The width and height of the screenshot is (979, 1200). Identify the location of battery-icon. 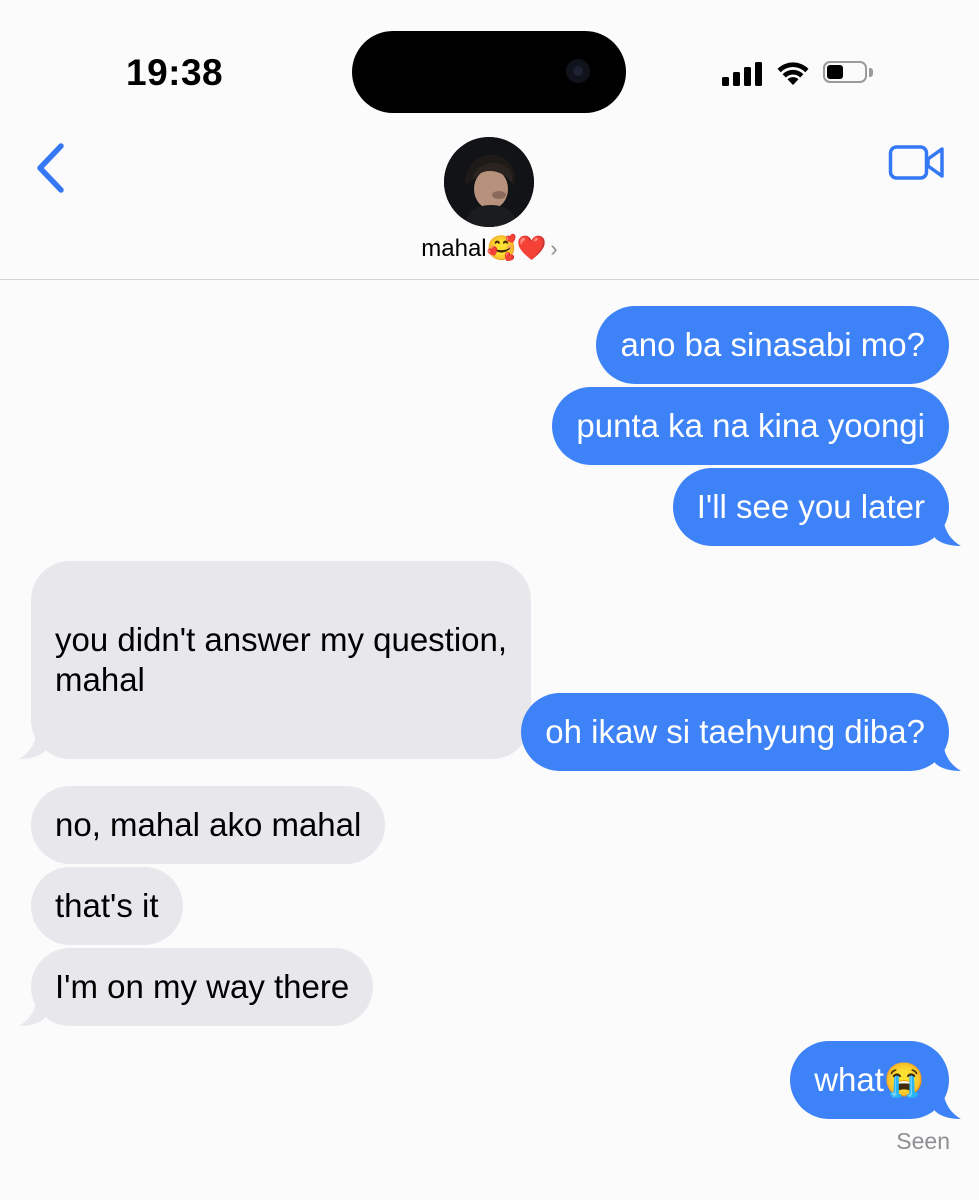
(848, 73).